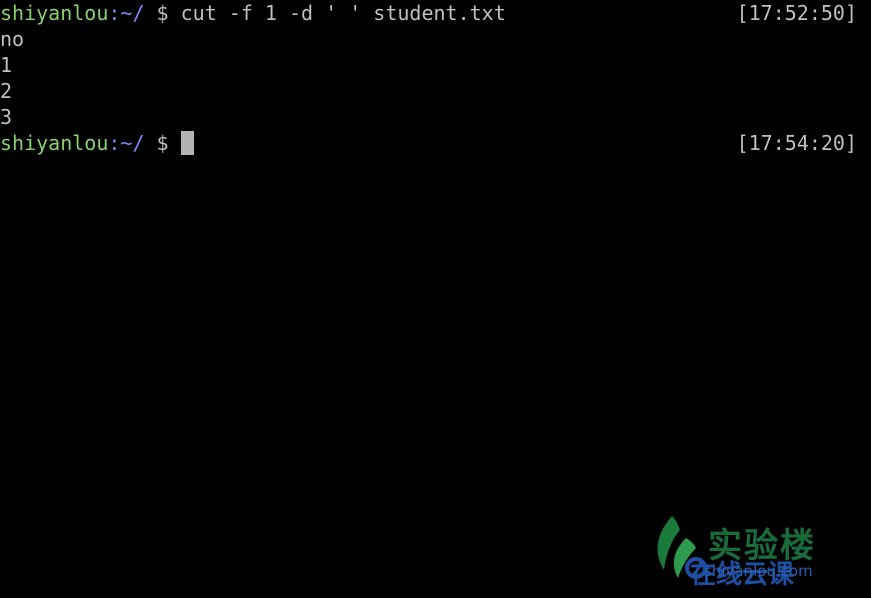  I want to click on prompt-line: shiyanlou:~/ $ [17:54:20], so click(435, 143).